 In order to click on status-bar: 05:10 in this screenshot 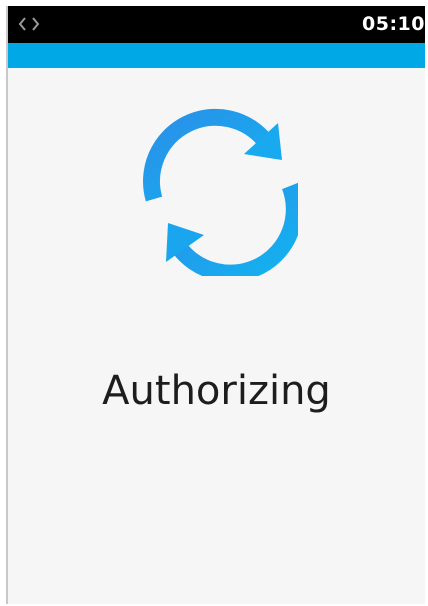, I will do `click(216, 24)`.